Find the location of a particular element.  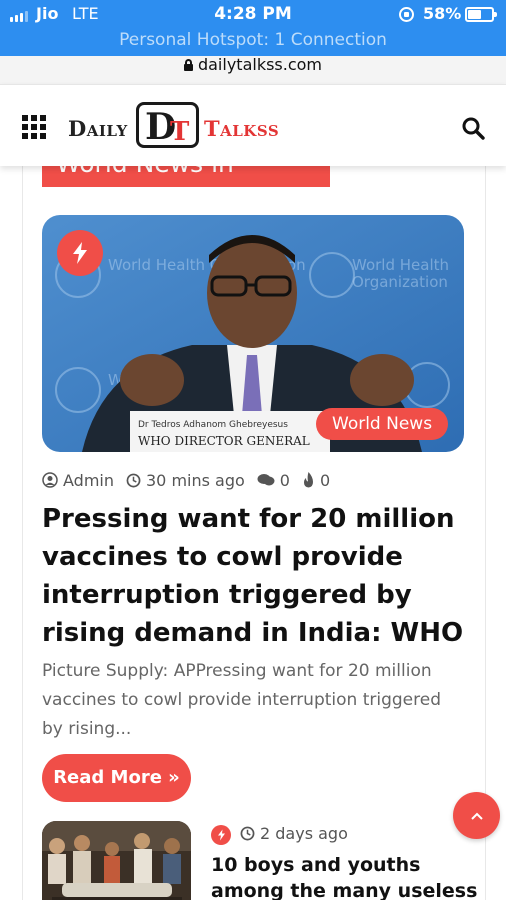

category-badge: World News is located at coordinates (382, 424).